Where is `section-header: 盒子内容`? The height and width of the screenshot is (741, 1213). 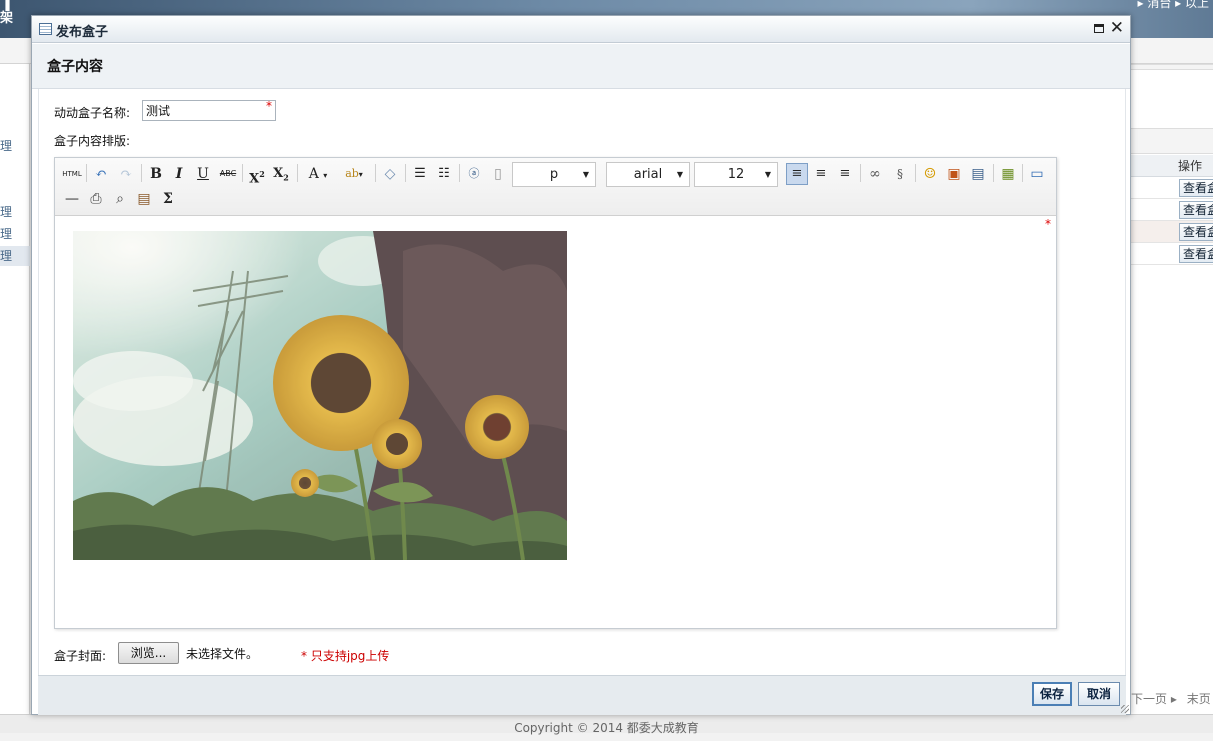 section-header: 盒子内容 is located at coordinates (581, 66).